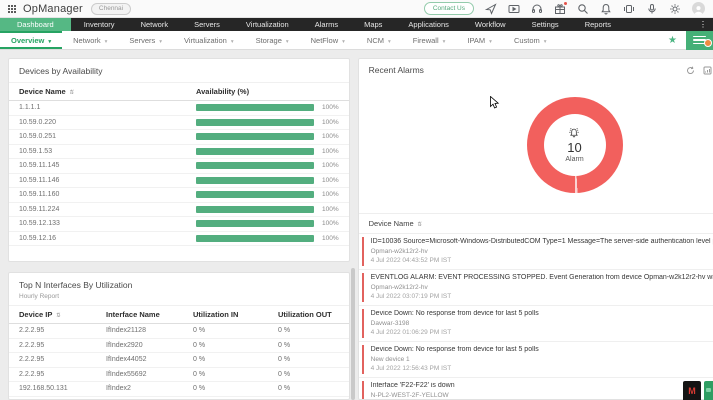 The width and height of the screenshot is (713, 400). I want to click on table-row: 10.59.11.146 100%, so click(179, 181).